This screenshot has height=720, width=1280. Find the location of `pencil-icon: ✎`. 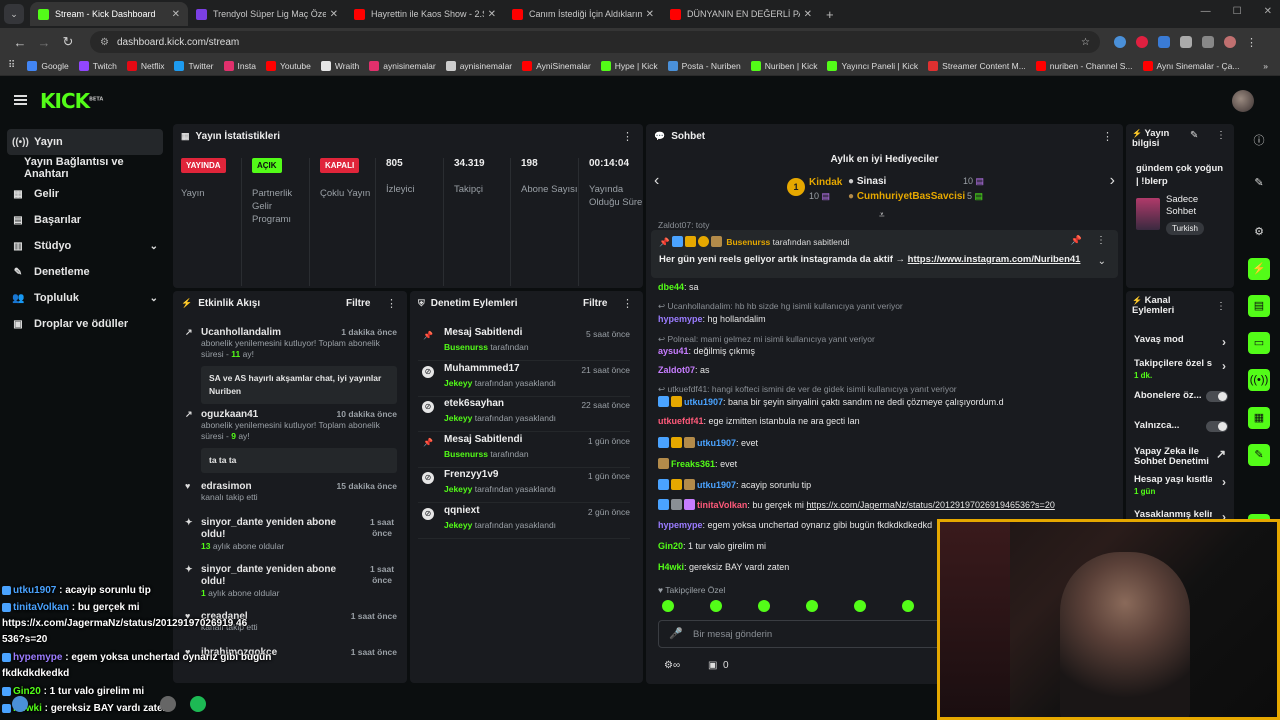

pencil-icon: ✎ is located at coordinates (1259, 183).